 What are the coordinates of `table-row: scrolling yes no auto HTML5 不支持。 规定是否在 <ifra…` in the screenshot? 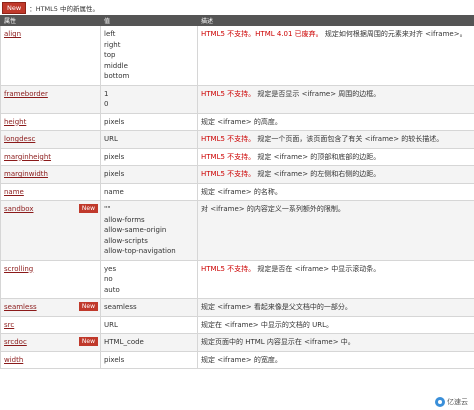 It's located at (237, 279).